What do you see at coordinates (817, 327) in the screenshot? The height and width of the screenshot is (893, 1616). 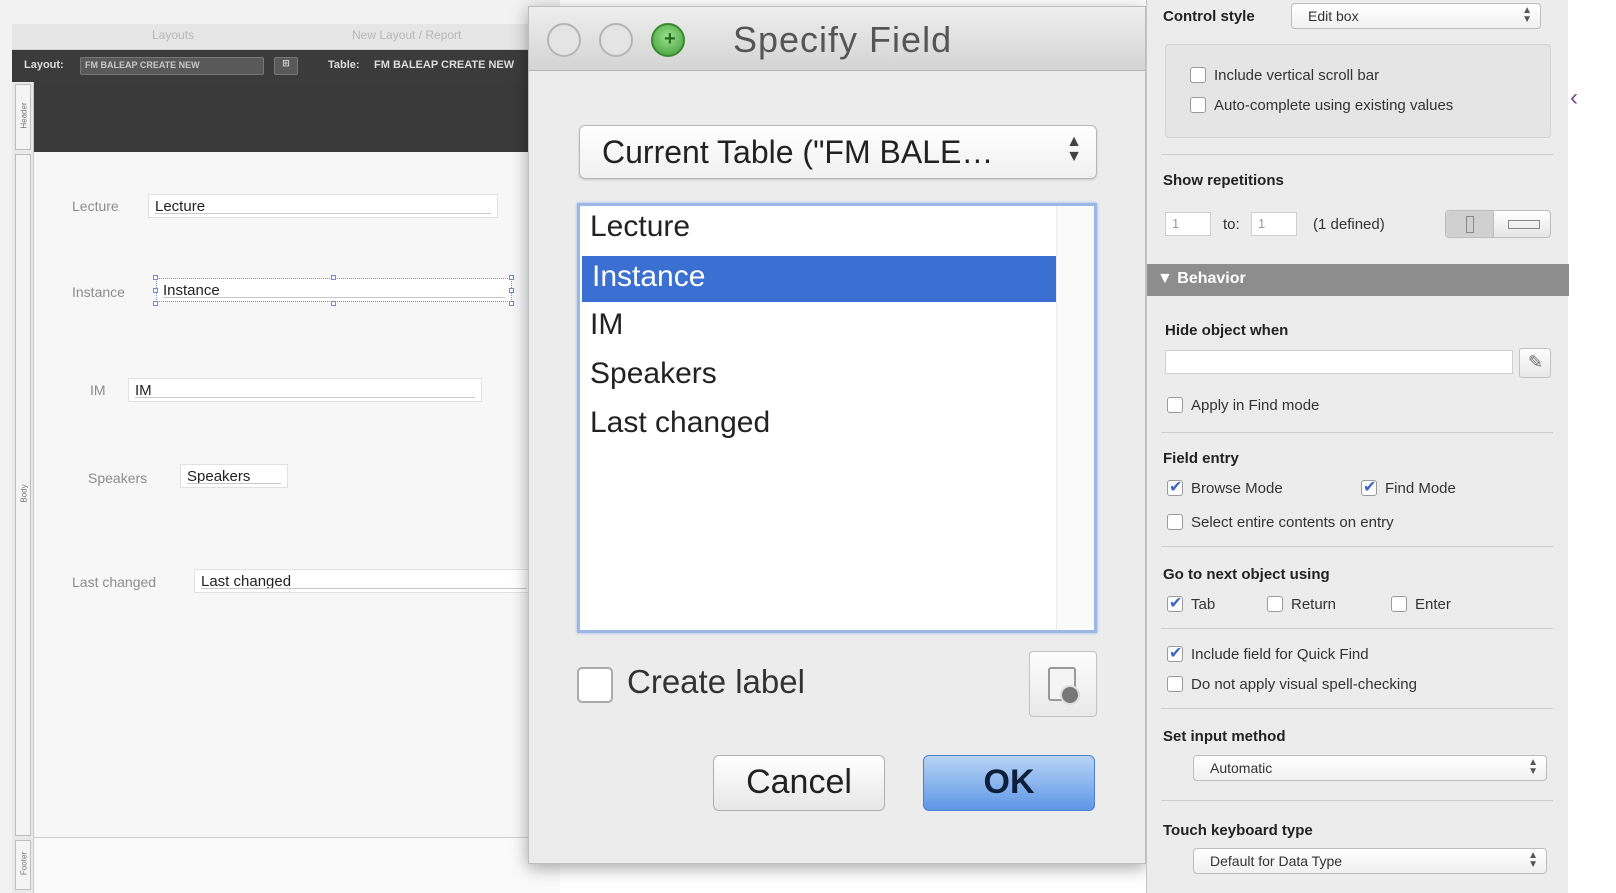 I see `list-item-im: IM` at bounding box center [817, 327].